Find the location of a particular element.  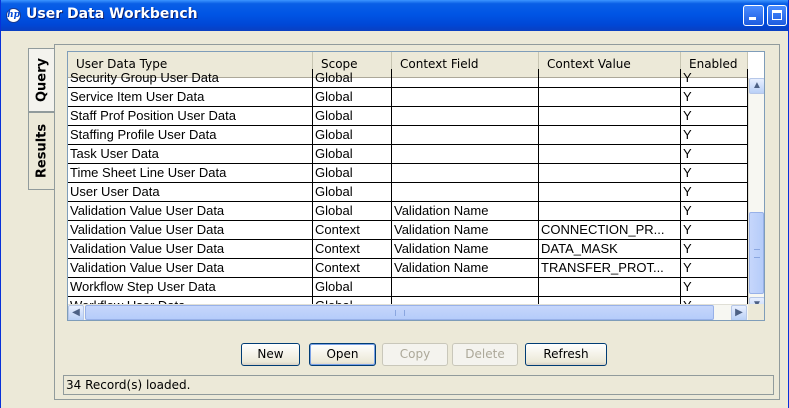

vertical-scrollbar: ▲ ▼ is located at coordinates (756, 195).